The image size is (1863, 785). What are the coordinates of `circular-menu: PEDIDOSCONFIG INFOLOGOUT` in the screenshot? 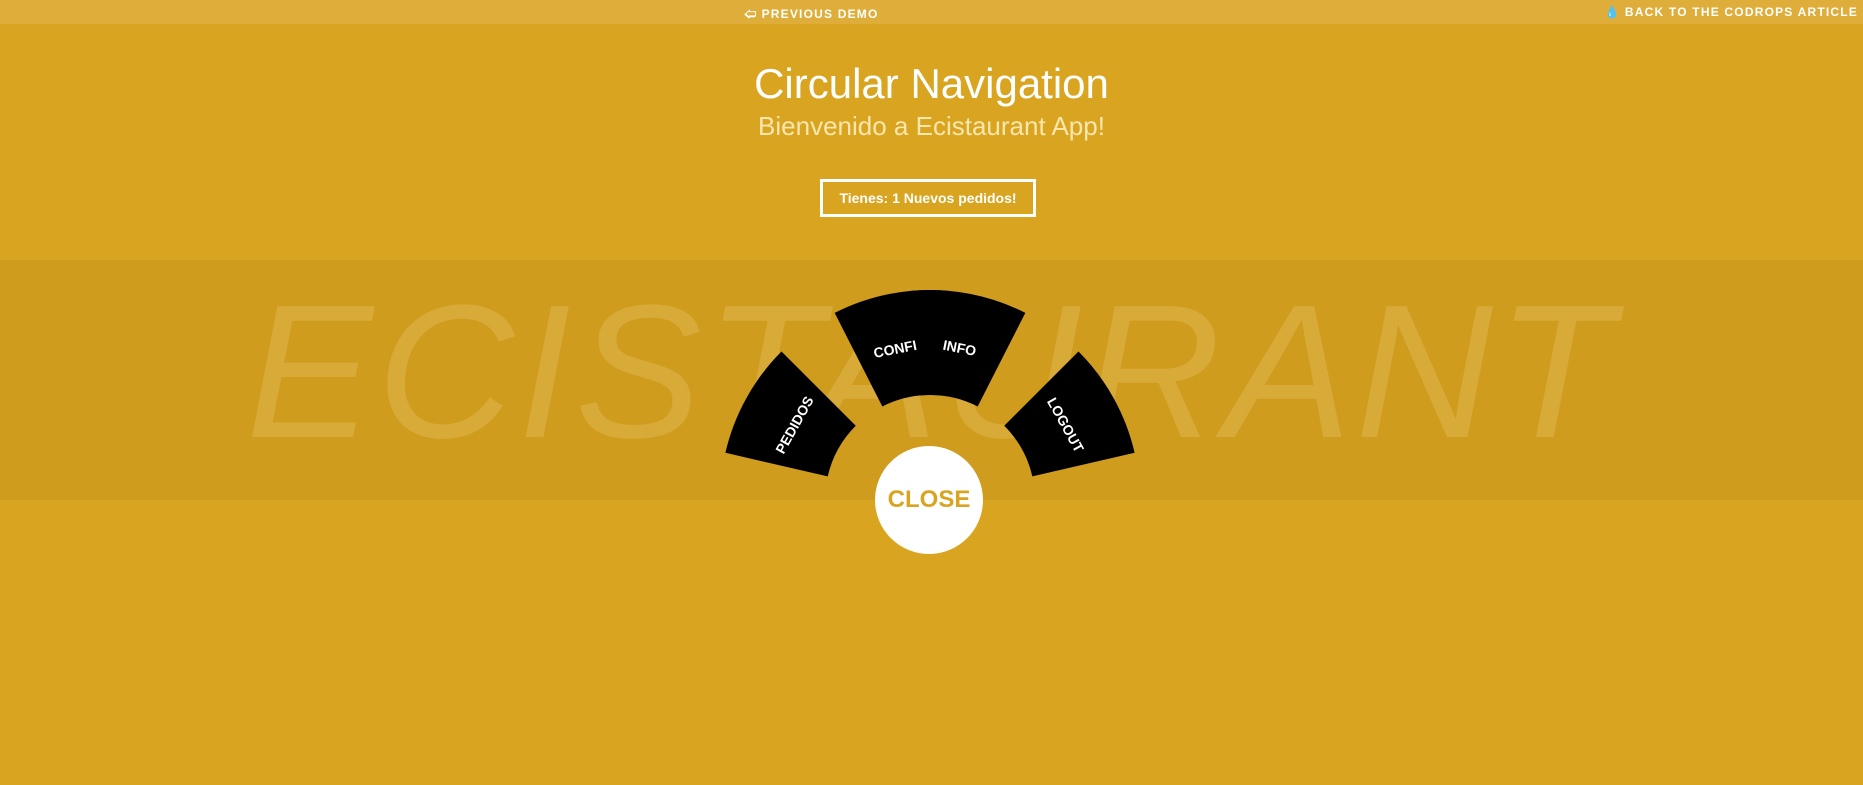 It's located at (930, 383).